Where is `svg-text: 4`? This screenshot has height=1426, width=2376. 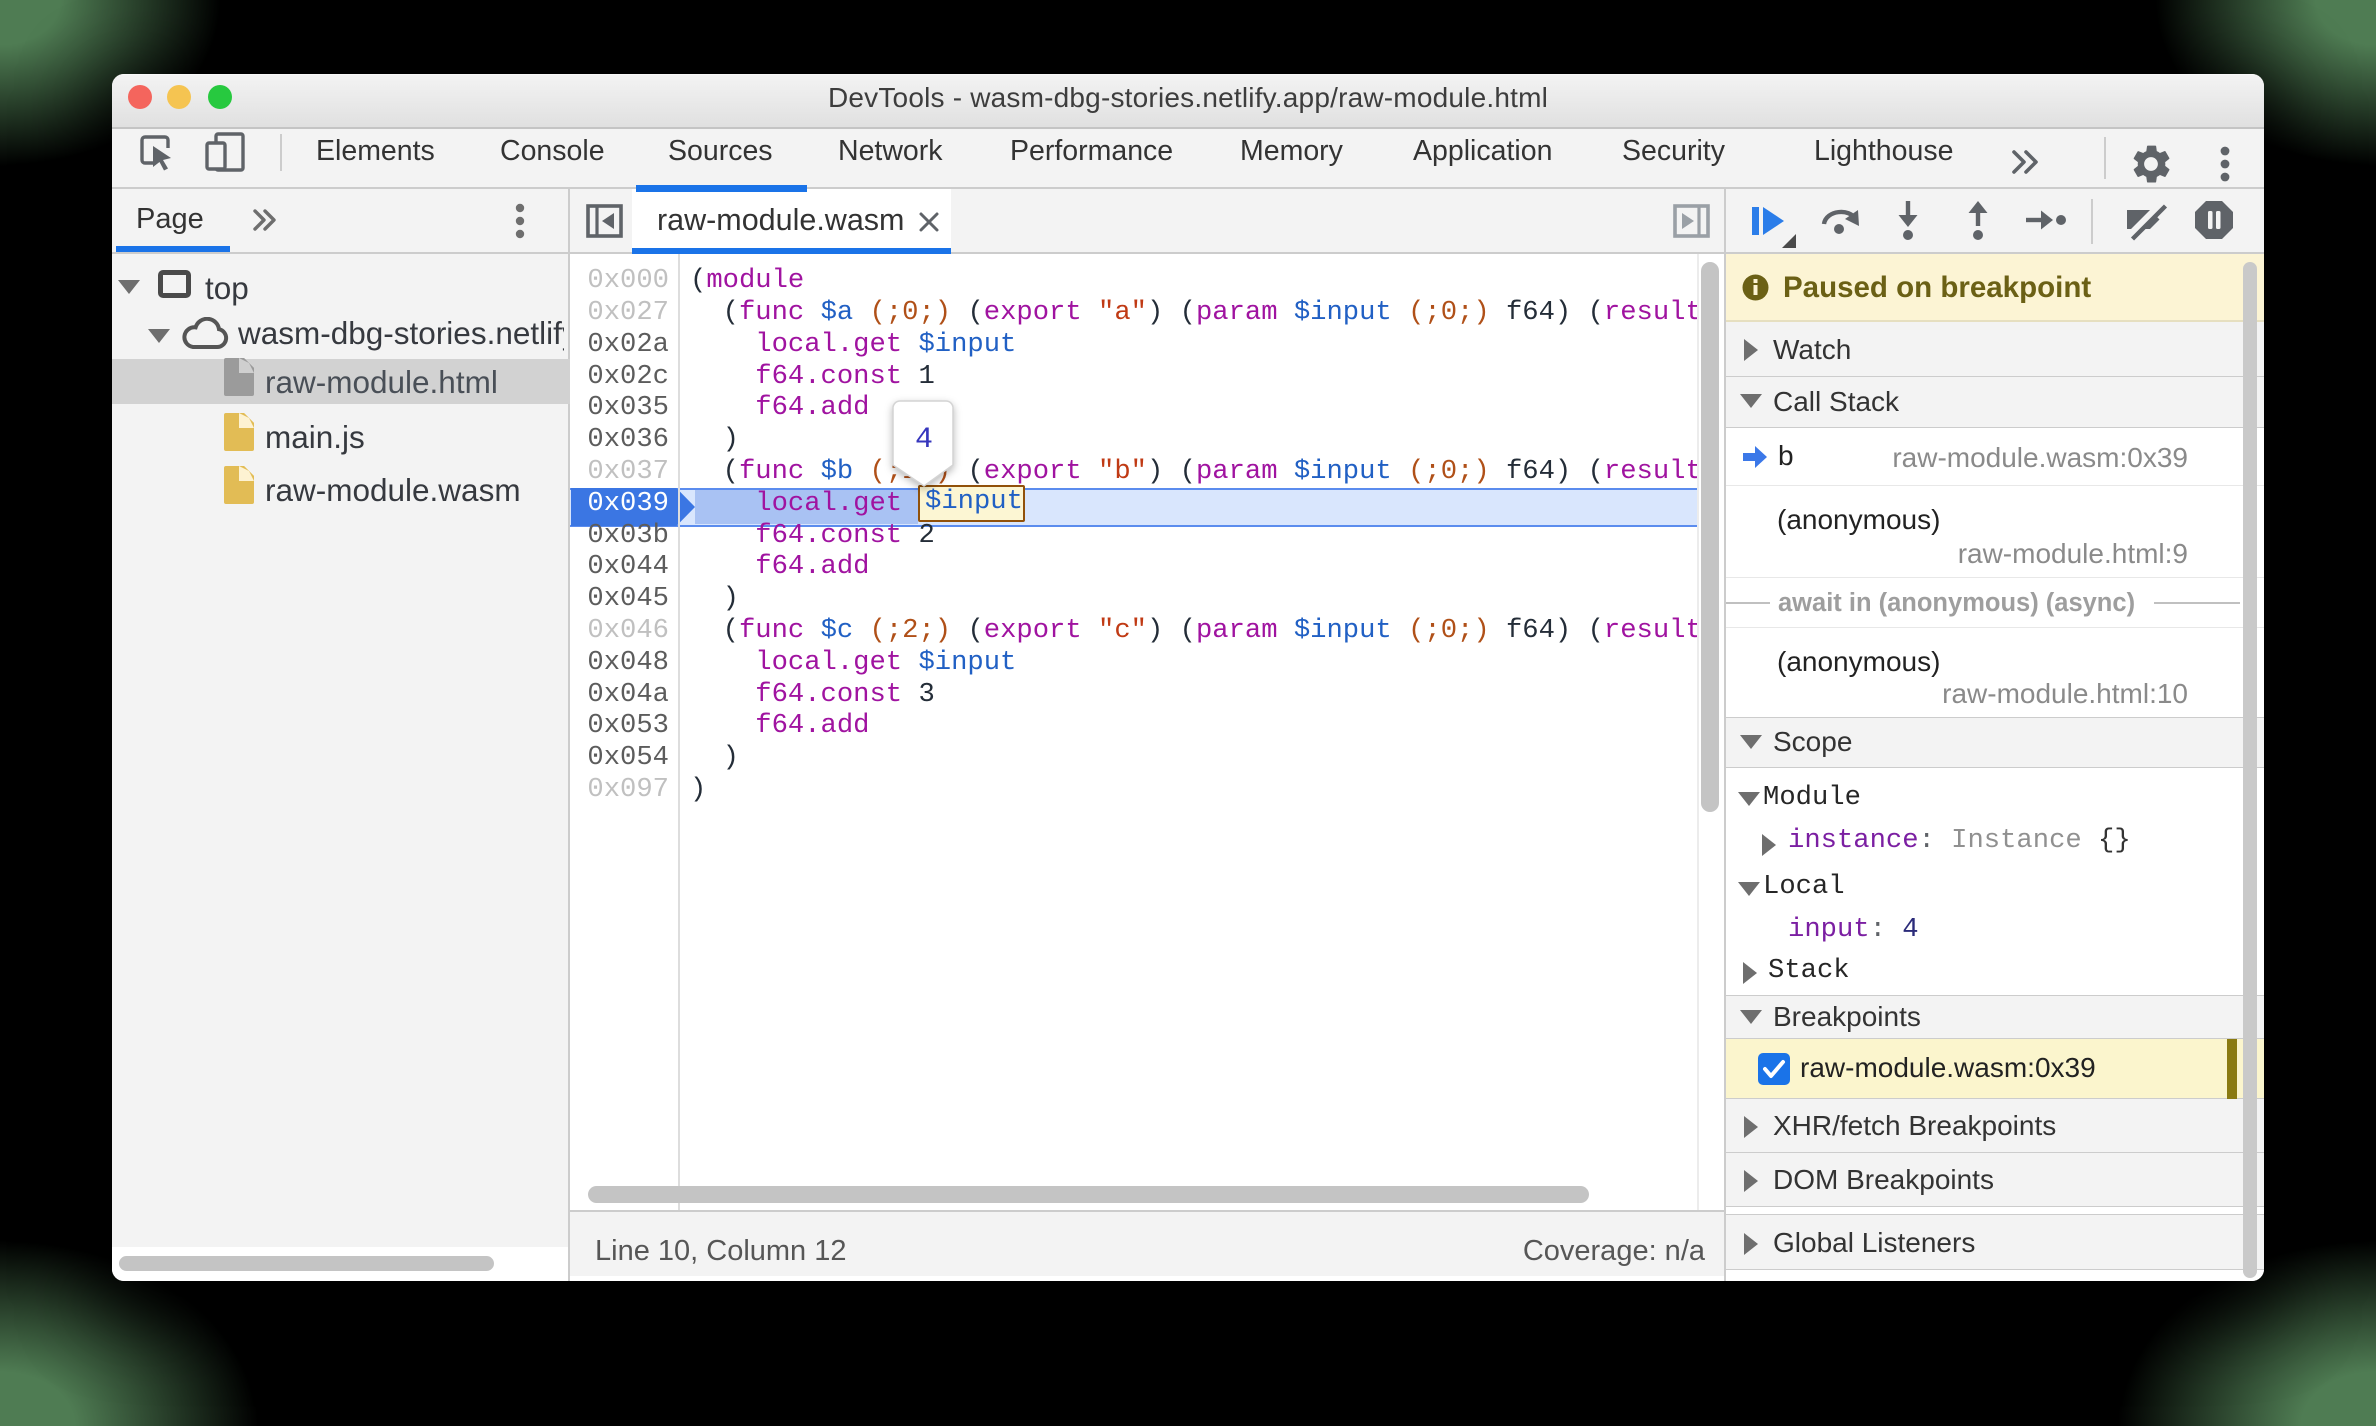
svg-text: 4 is located at coordinates (924, 440).